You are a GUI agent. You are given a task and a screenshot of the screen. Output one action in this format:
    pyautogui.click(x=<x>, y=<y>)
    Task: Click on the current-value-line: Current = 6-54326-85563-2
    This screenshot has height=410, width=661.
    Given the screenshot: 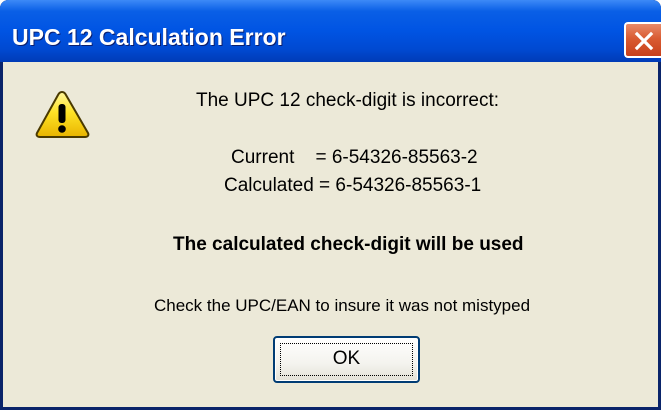 What is the action you would take?
    pyautogui.click(x=354, y=157)
    